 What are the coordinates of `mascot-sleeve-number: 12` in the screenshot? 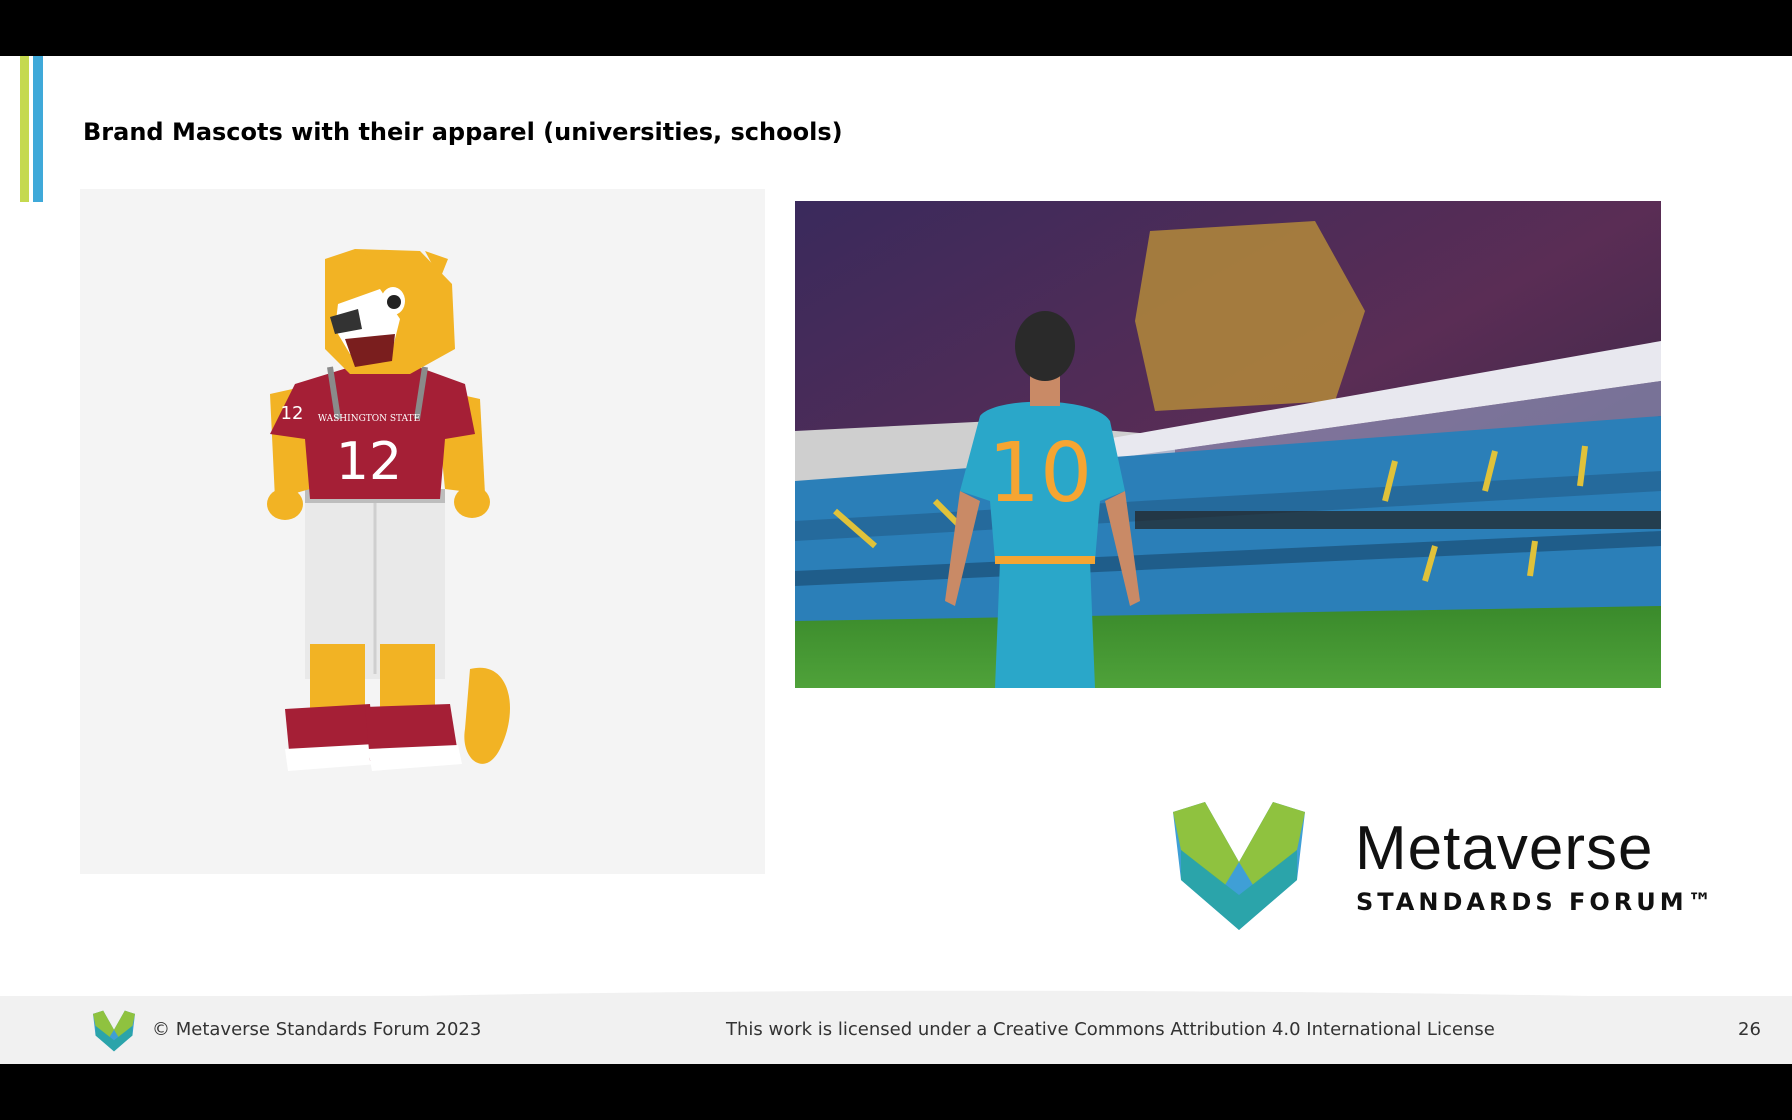 It's located at (292, 413).